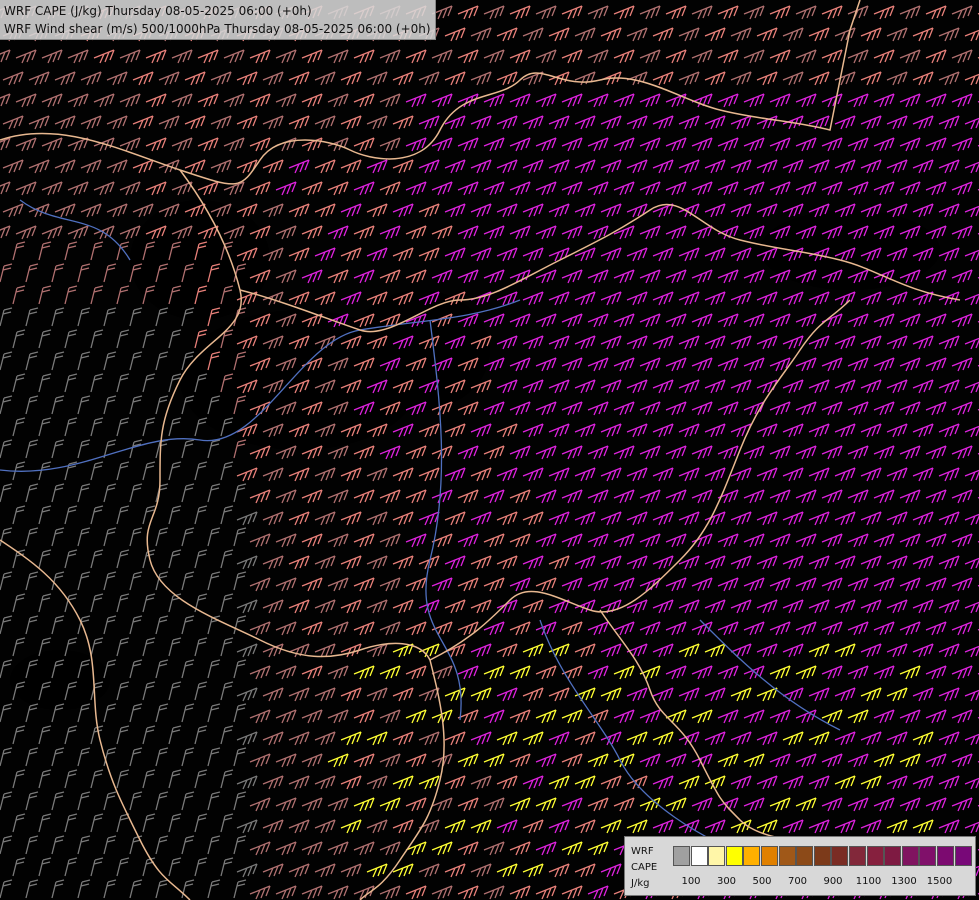 The width and height of the screenshot is (979, 900). I want to click on legend-tick-label: 900, so click(833, 881).